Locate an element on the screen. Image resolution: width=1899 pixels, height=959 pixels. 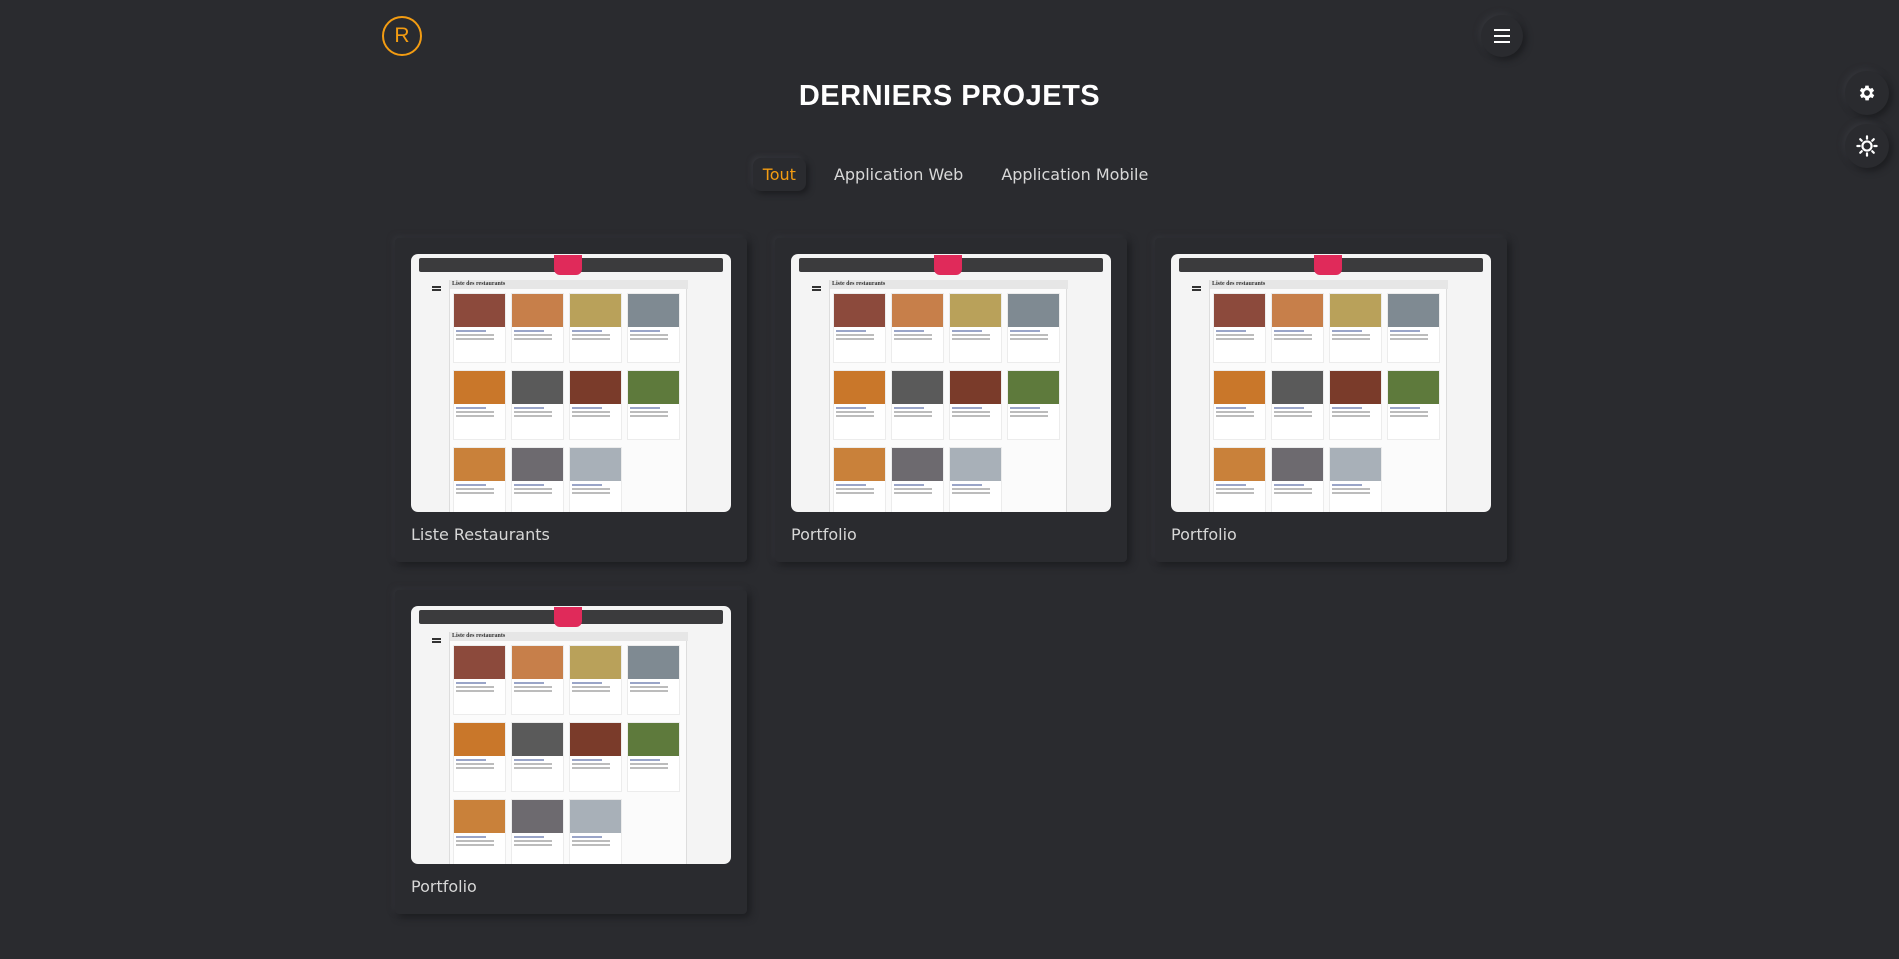
project-card: Liste des restaurants Liste Restaurants is located at coordinates (571, 400).